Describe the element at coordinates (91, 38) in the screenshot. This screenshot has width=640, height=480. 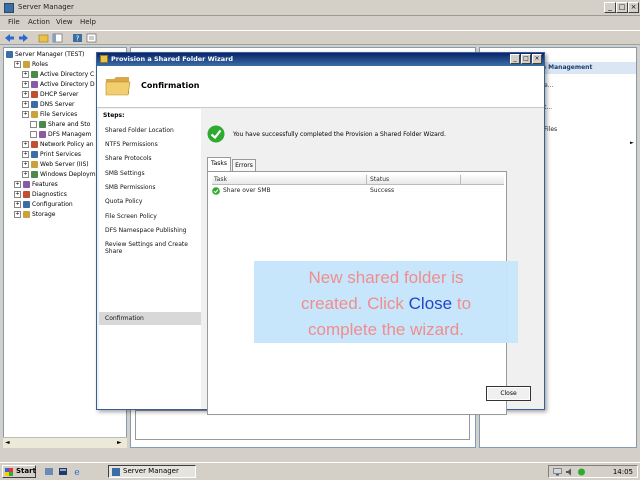
I see `properties-icon` at that location.